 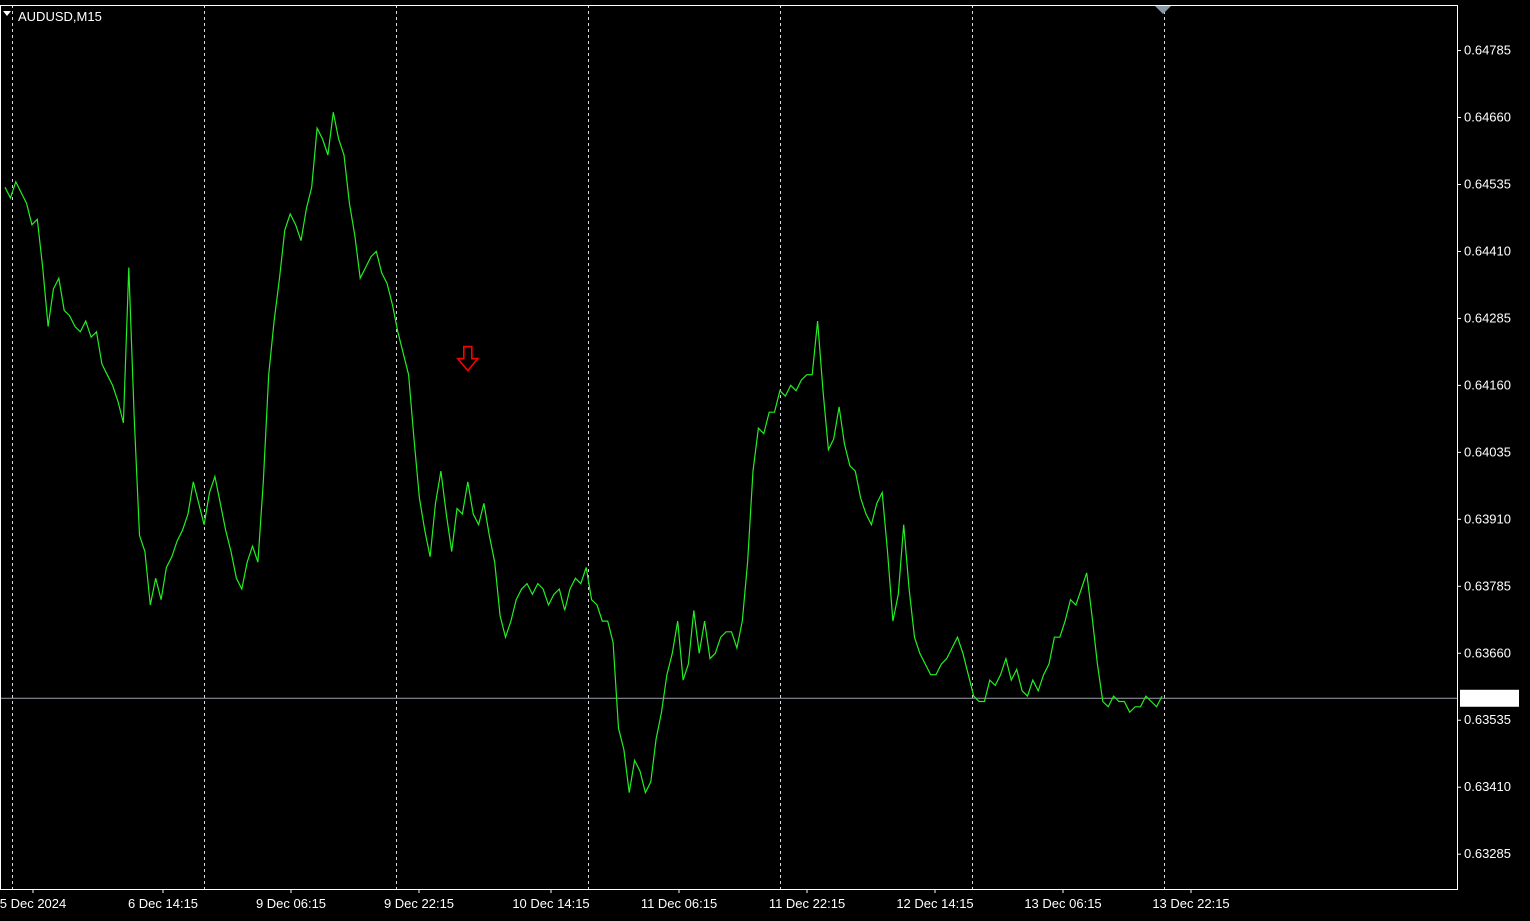 I want to click on y-tick-label: 0.63910, so click(x=1487, y=518).